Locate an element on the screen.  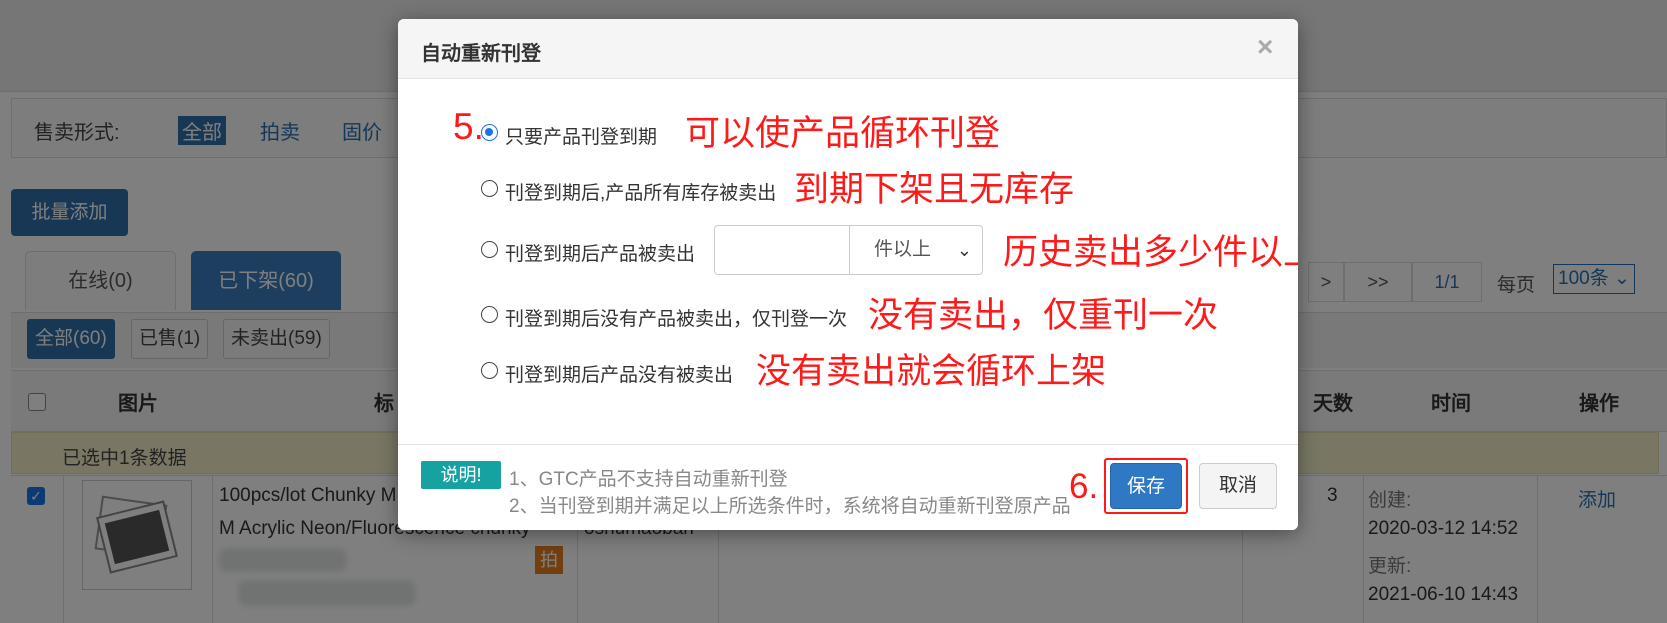
annotation-2: 到期下架且无库存 is located at coordinates (934, 189).